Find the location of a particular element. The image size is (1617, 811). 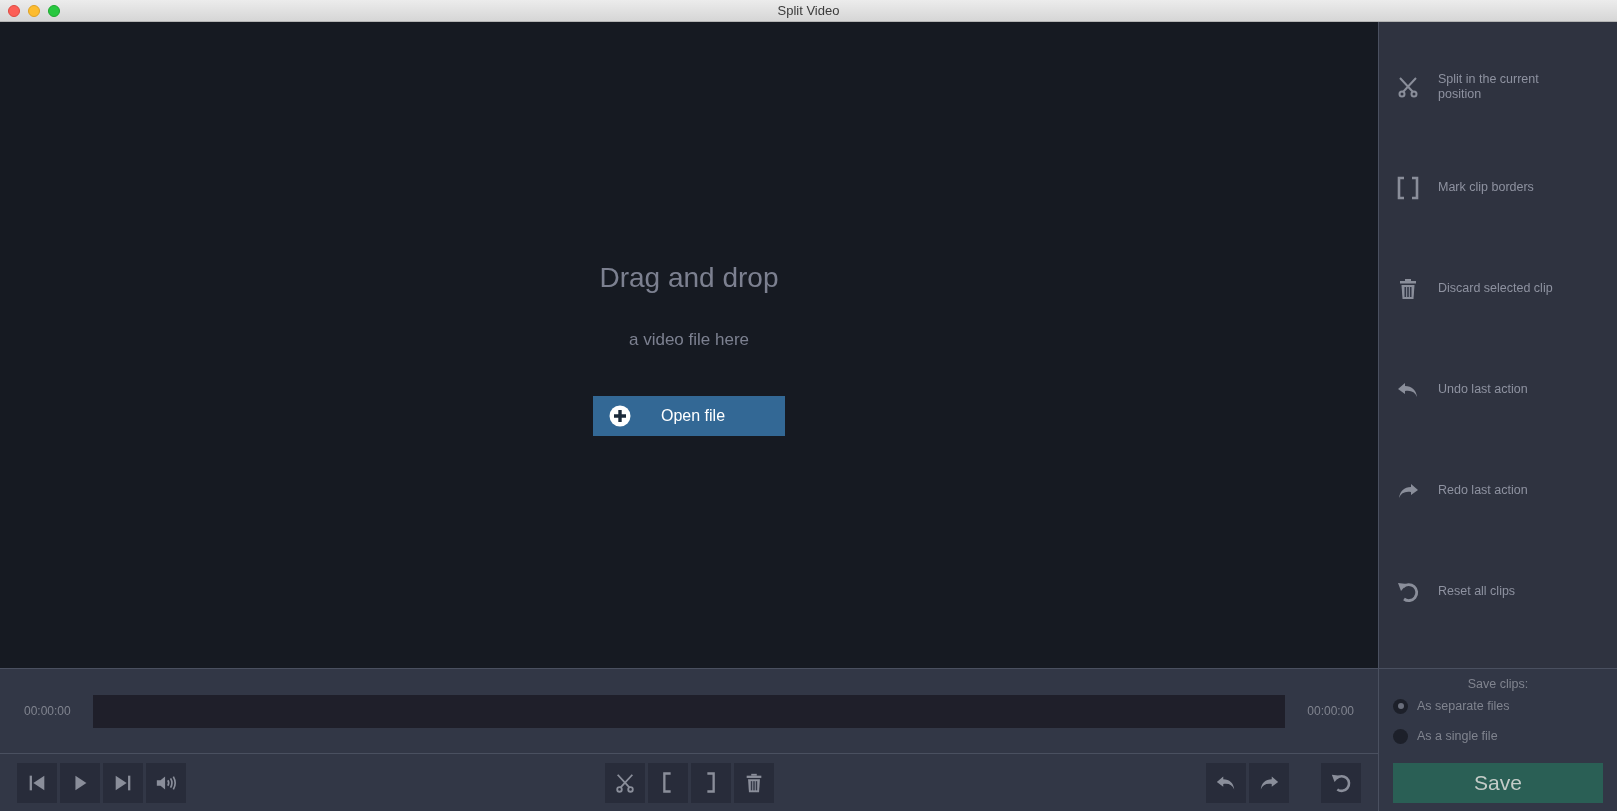

save-option-radio: As separate files is located at coordinates (1498, 706).